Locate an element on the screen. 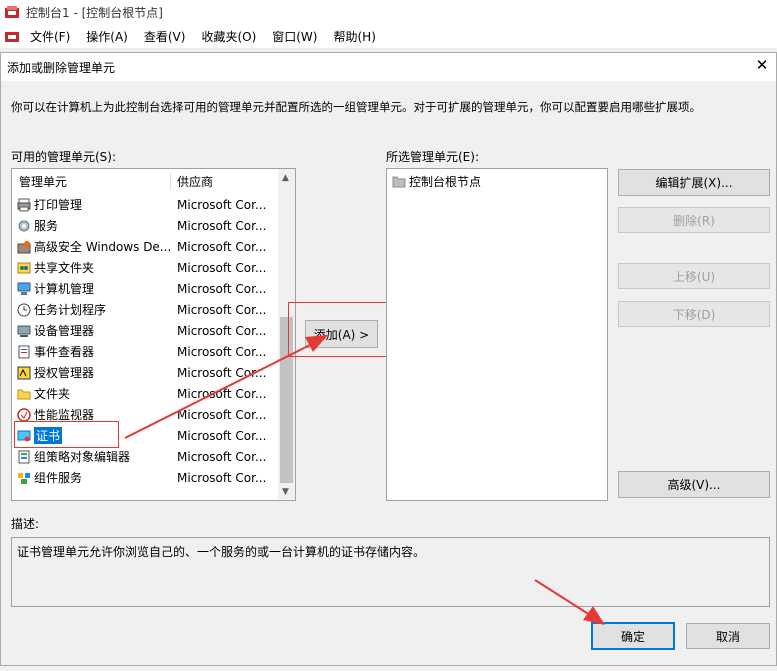 This screenshot has width=777, height=671. column-divider is located at coordinates (170, 181).